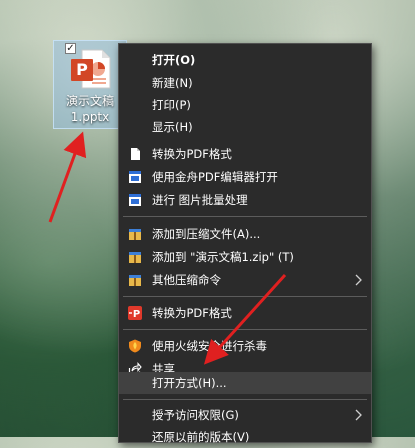  Describe the element at coordinates (245, 280) in the screenshot. I see `menu-item-other-compress: 其他压缩命令` at that location.